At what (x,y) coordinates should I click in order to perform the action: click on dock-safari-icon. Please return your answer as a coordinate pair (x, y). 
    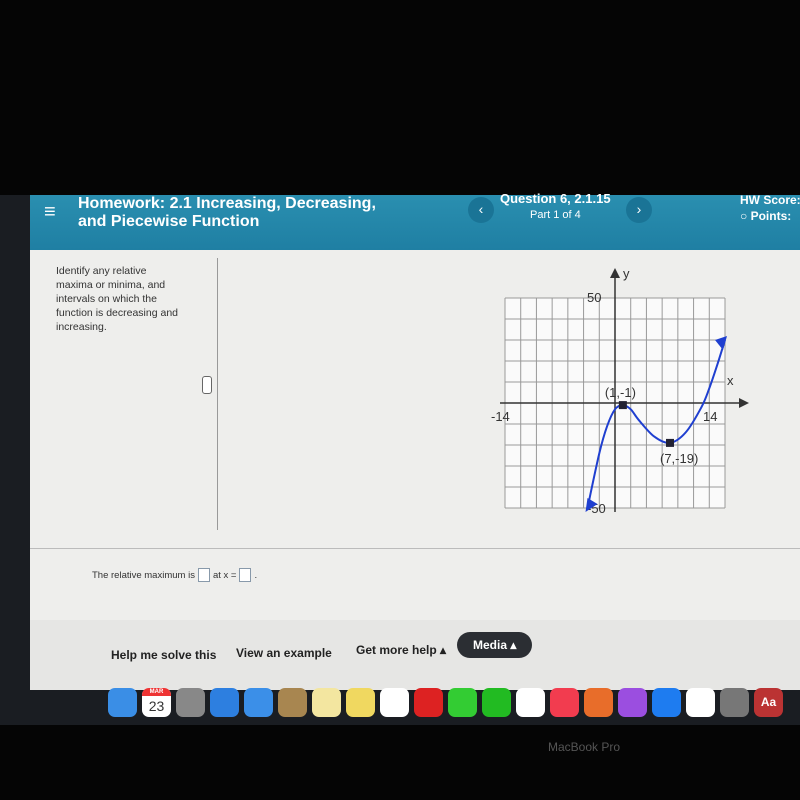
    Looking at the image, I should click on (224, 702).